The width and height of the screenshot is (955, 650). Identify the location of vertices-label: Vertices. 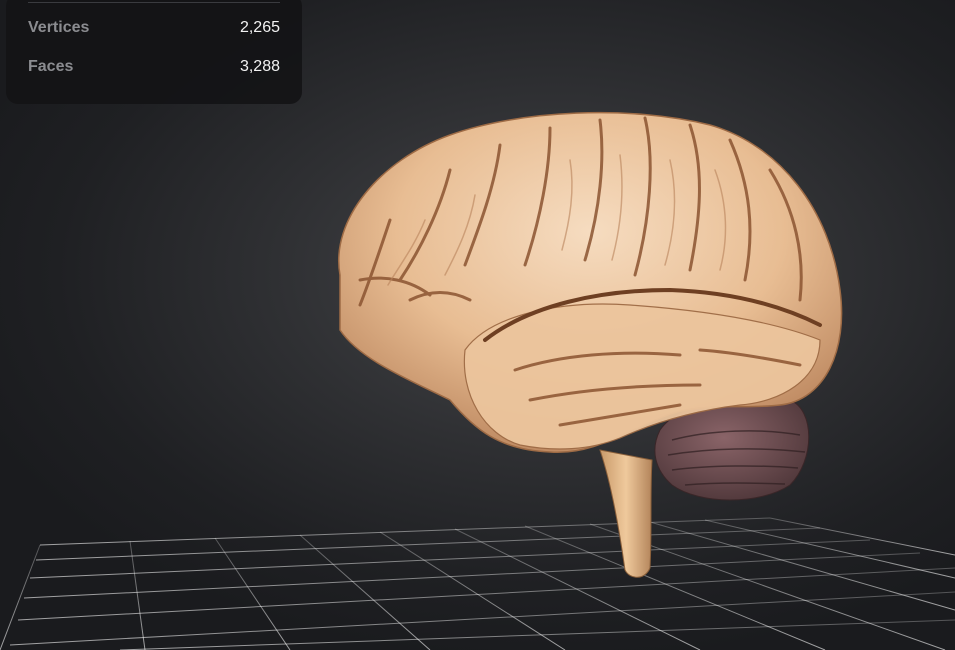
(59, 27).